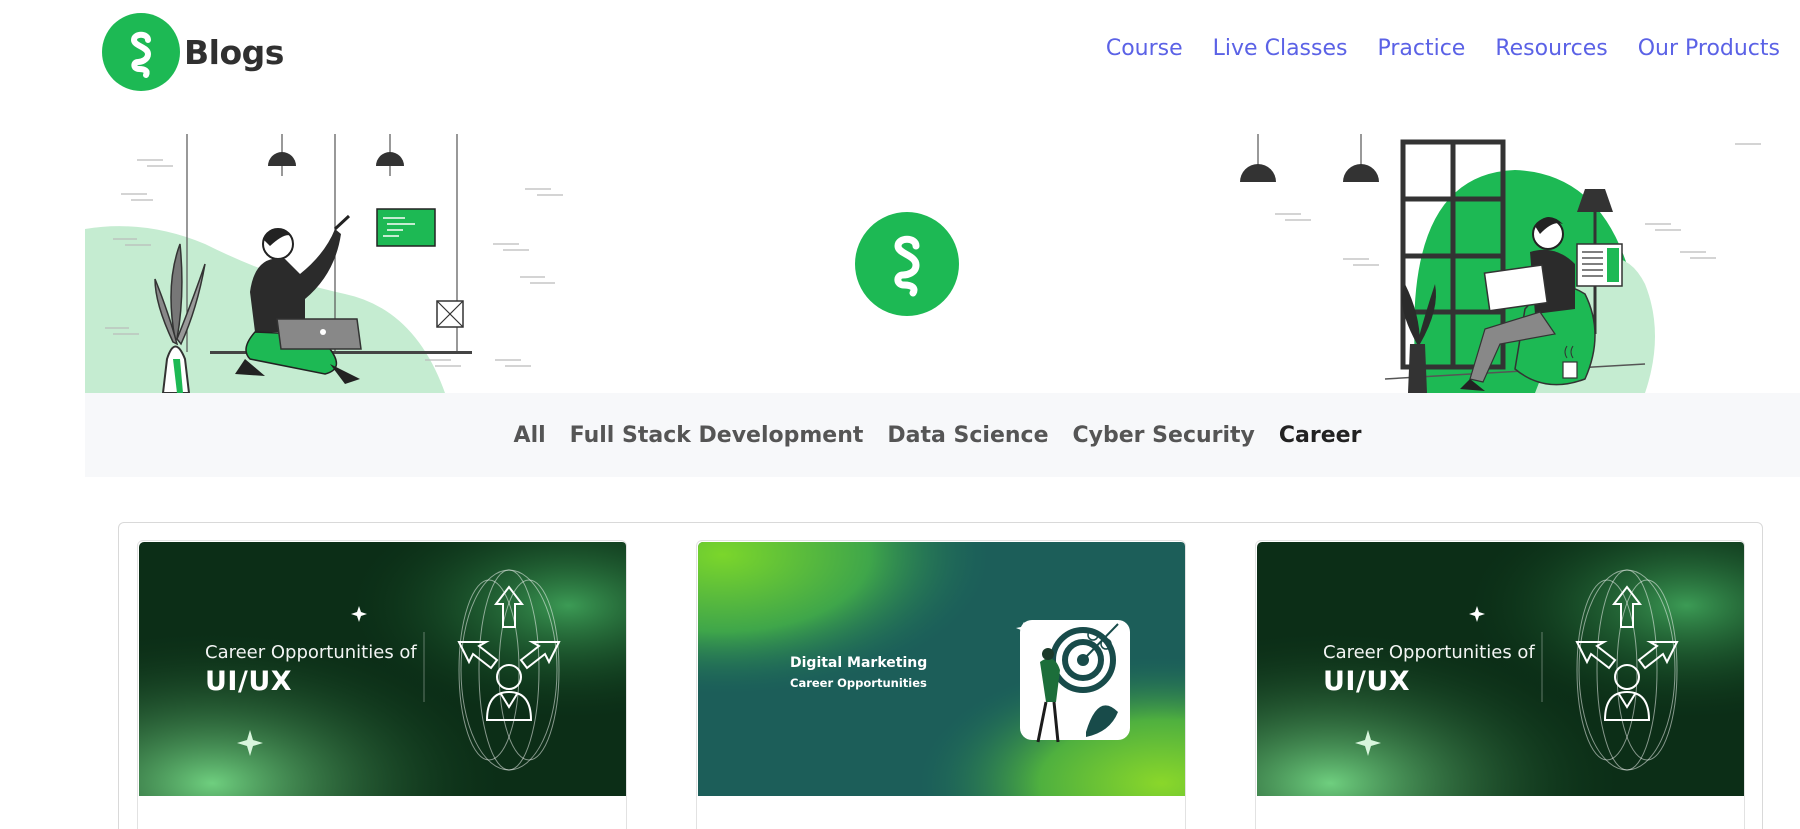  I want to click on gfg-logo-icon, so click(141, 52).